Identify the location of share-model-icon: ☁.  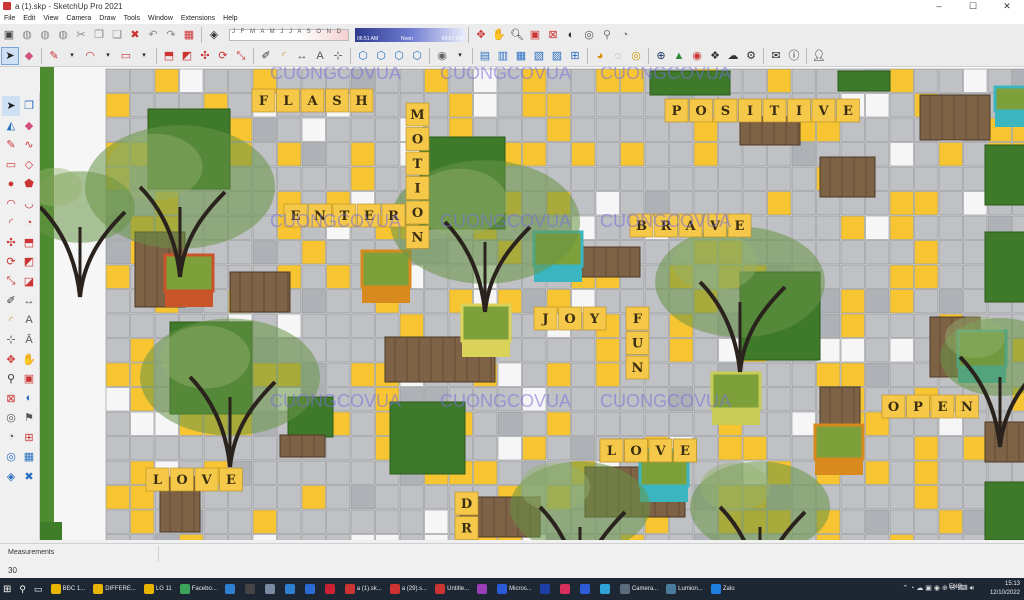
(733, 56).